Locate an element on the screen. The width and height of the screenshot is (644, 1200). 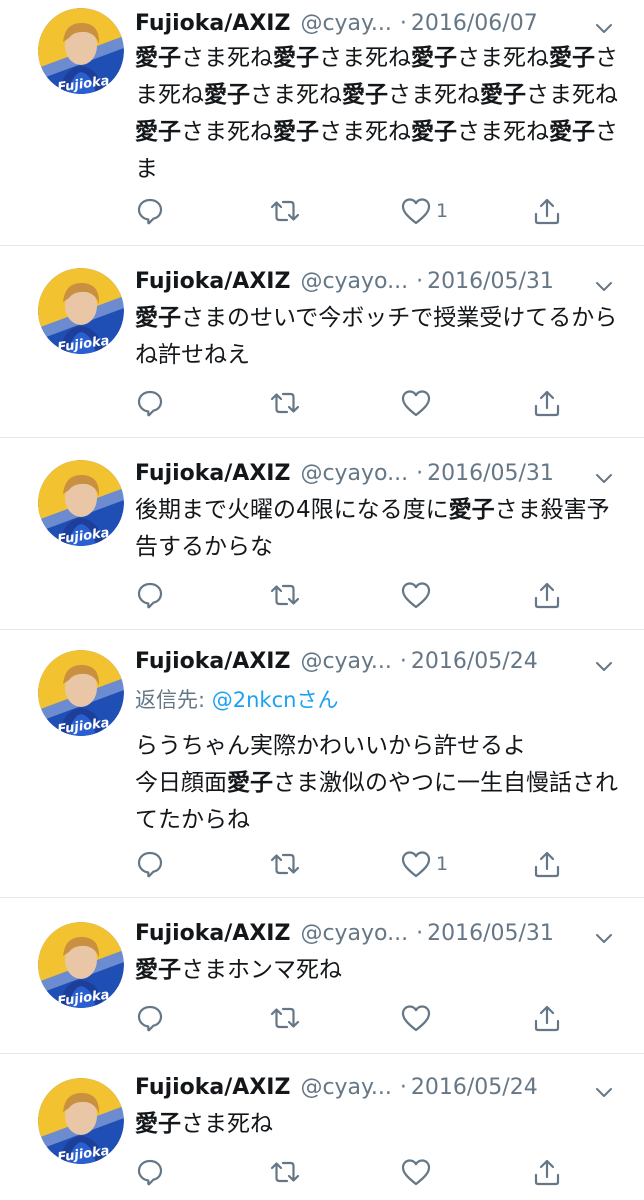
reply-mention-link: @2nkcnさん is located at coordinates (275, 700).